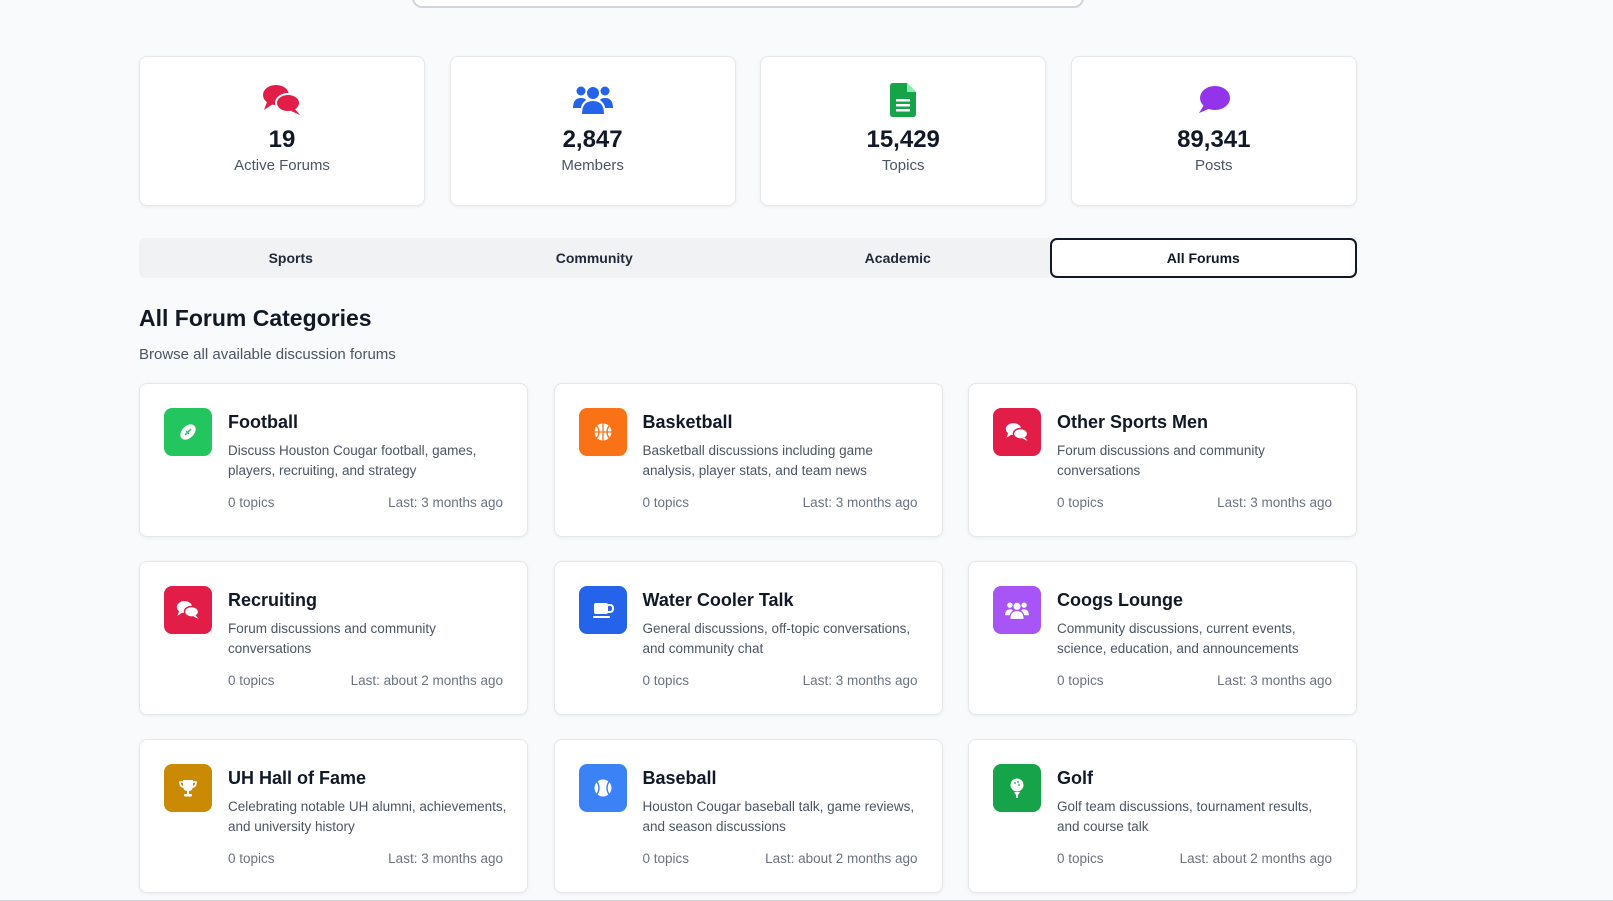  What do you see at coordinates (1203, 258) in the screenshot?
I see `tab-all-forums: All Forums` at bounding box center [1203, 258].